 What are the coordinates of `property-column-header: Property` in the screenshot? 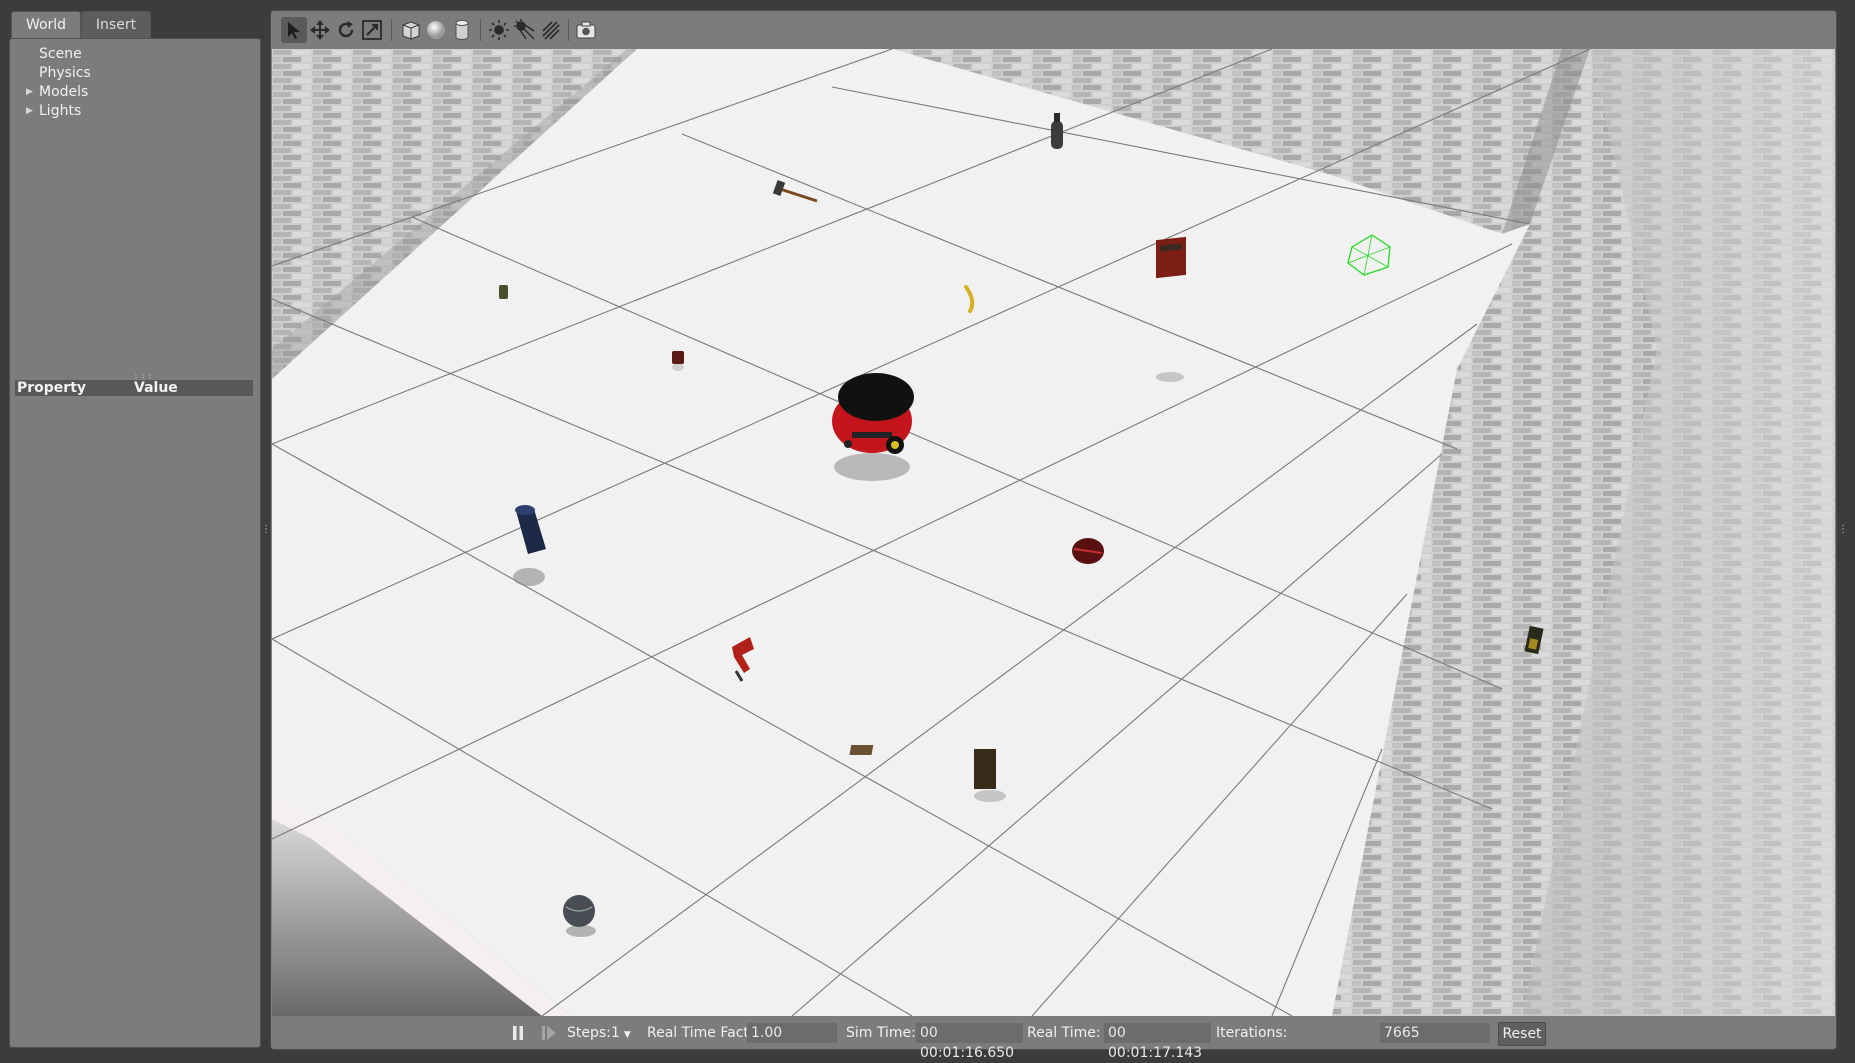 It's located at (52, 388).